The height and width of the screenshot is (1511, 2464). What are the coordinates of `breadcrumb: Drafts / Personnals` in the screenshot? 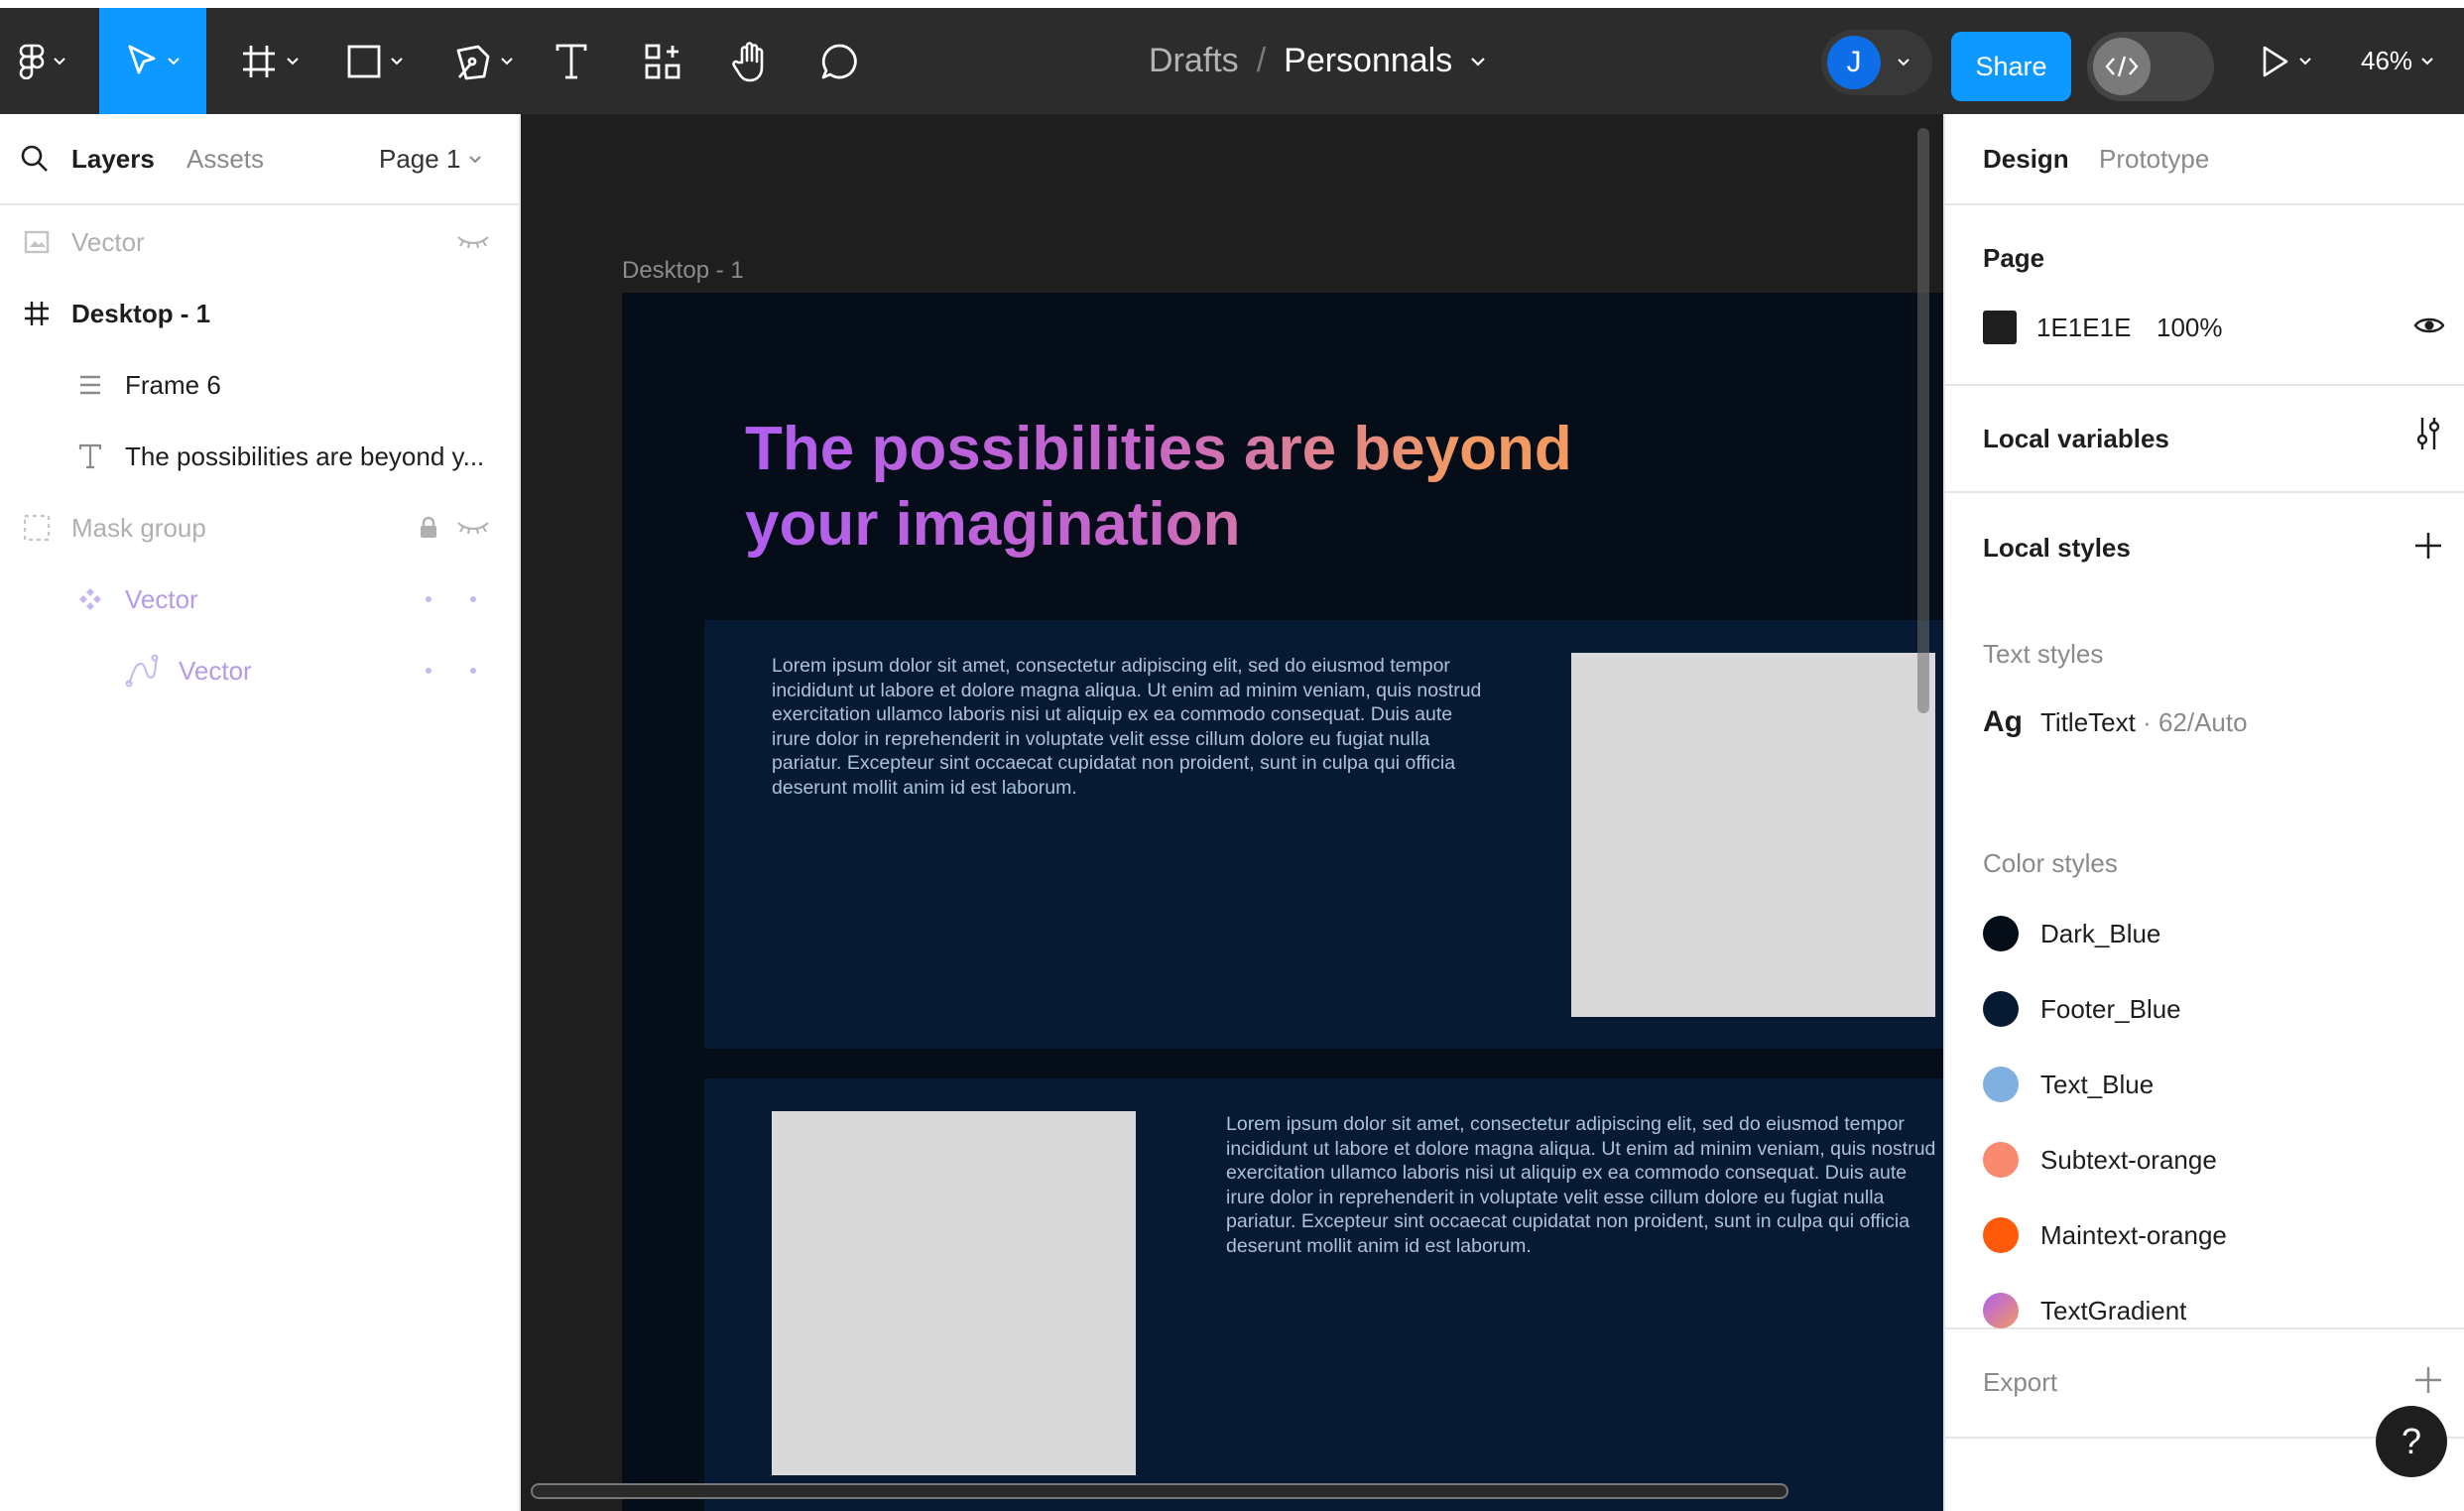 It's located at (1317, 61).